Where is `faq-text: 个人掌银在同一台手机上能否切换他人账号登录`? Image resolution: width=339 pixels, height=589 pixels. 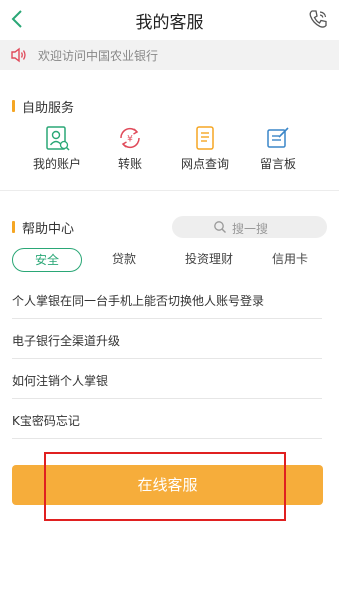
faq-text: 个人掌银在同一台手机上能否切换他人账号登录 is located at coordinates (138, 301).